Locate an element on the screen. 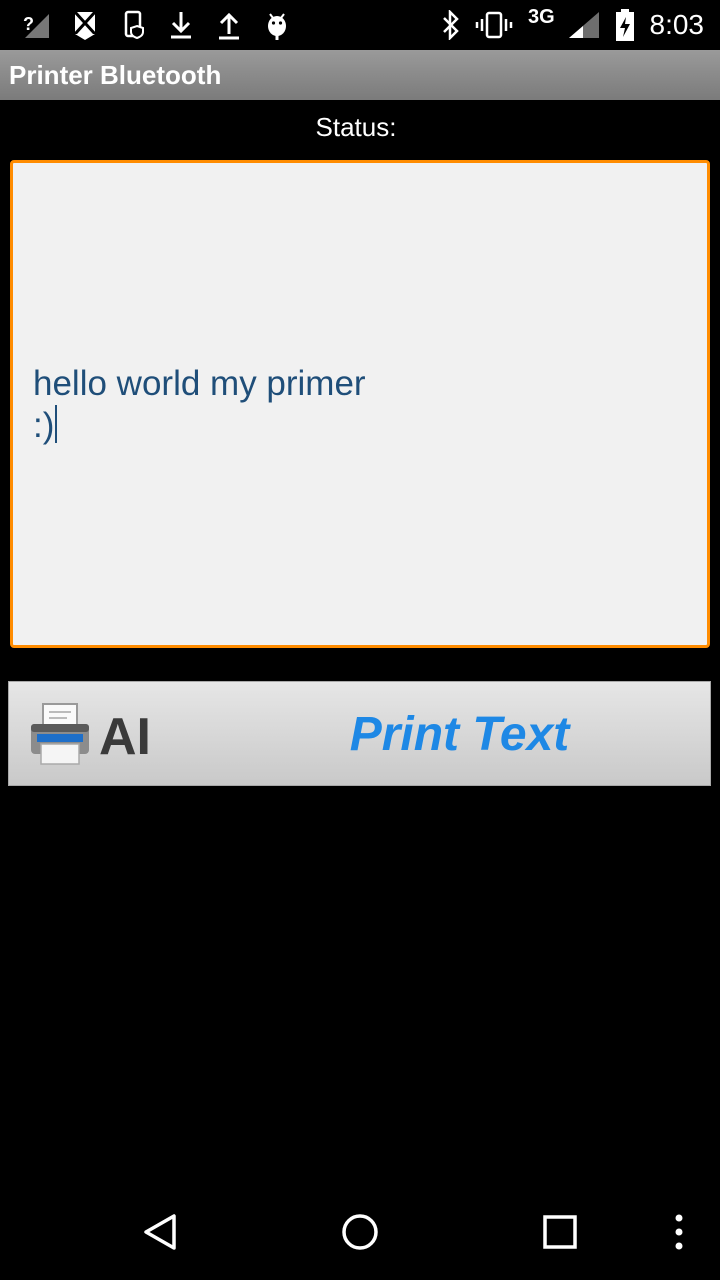 The width and height of the screenshot is (720, 1280). download-icon is located at coordinates (181, 25).